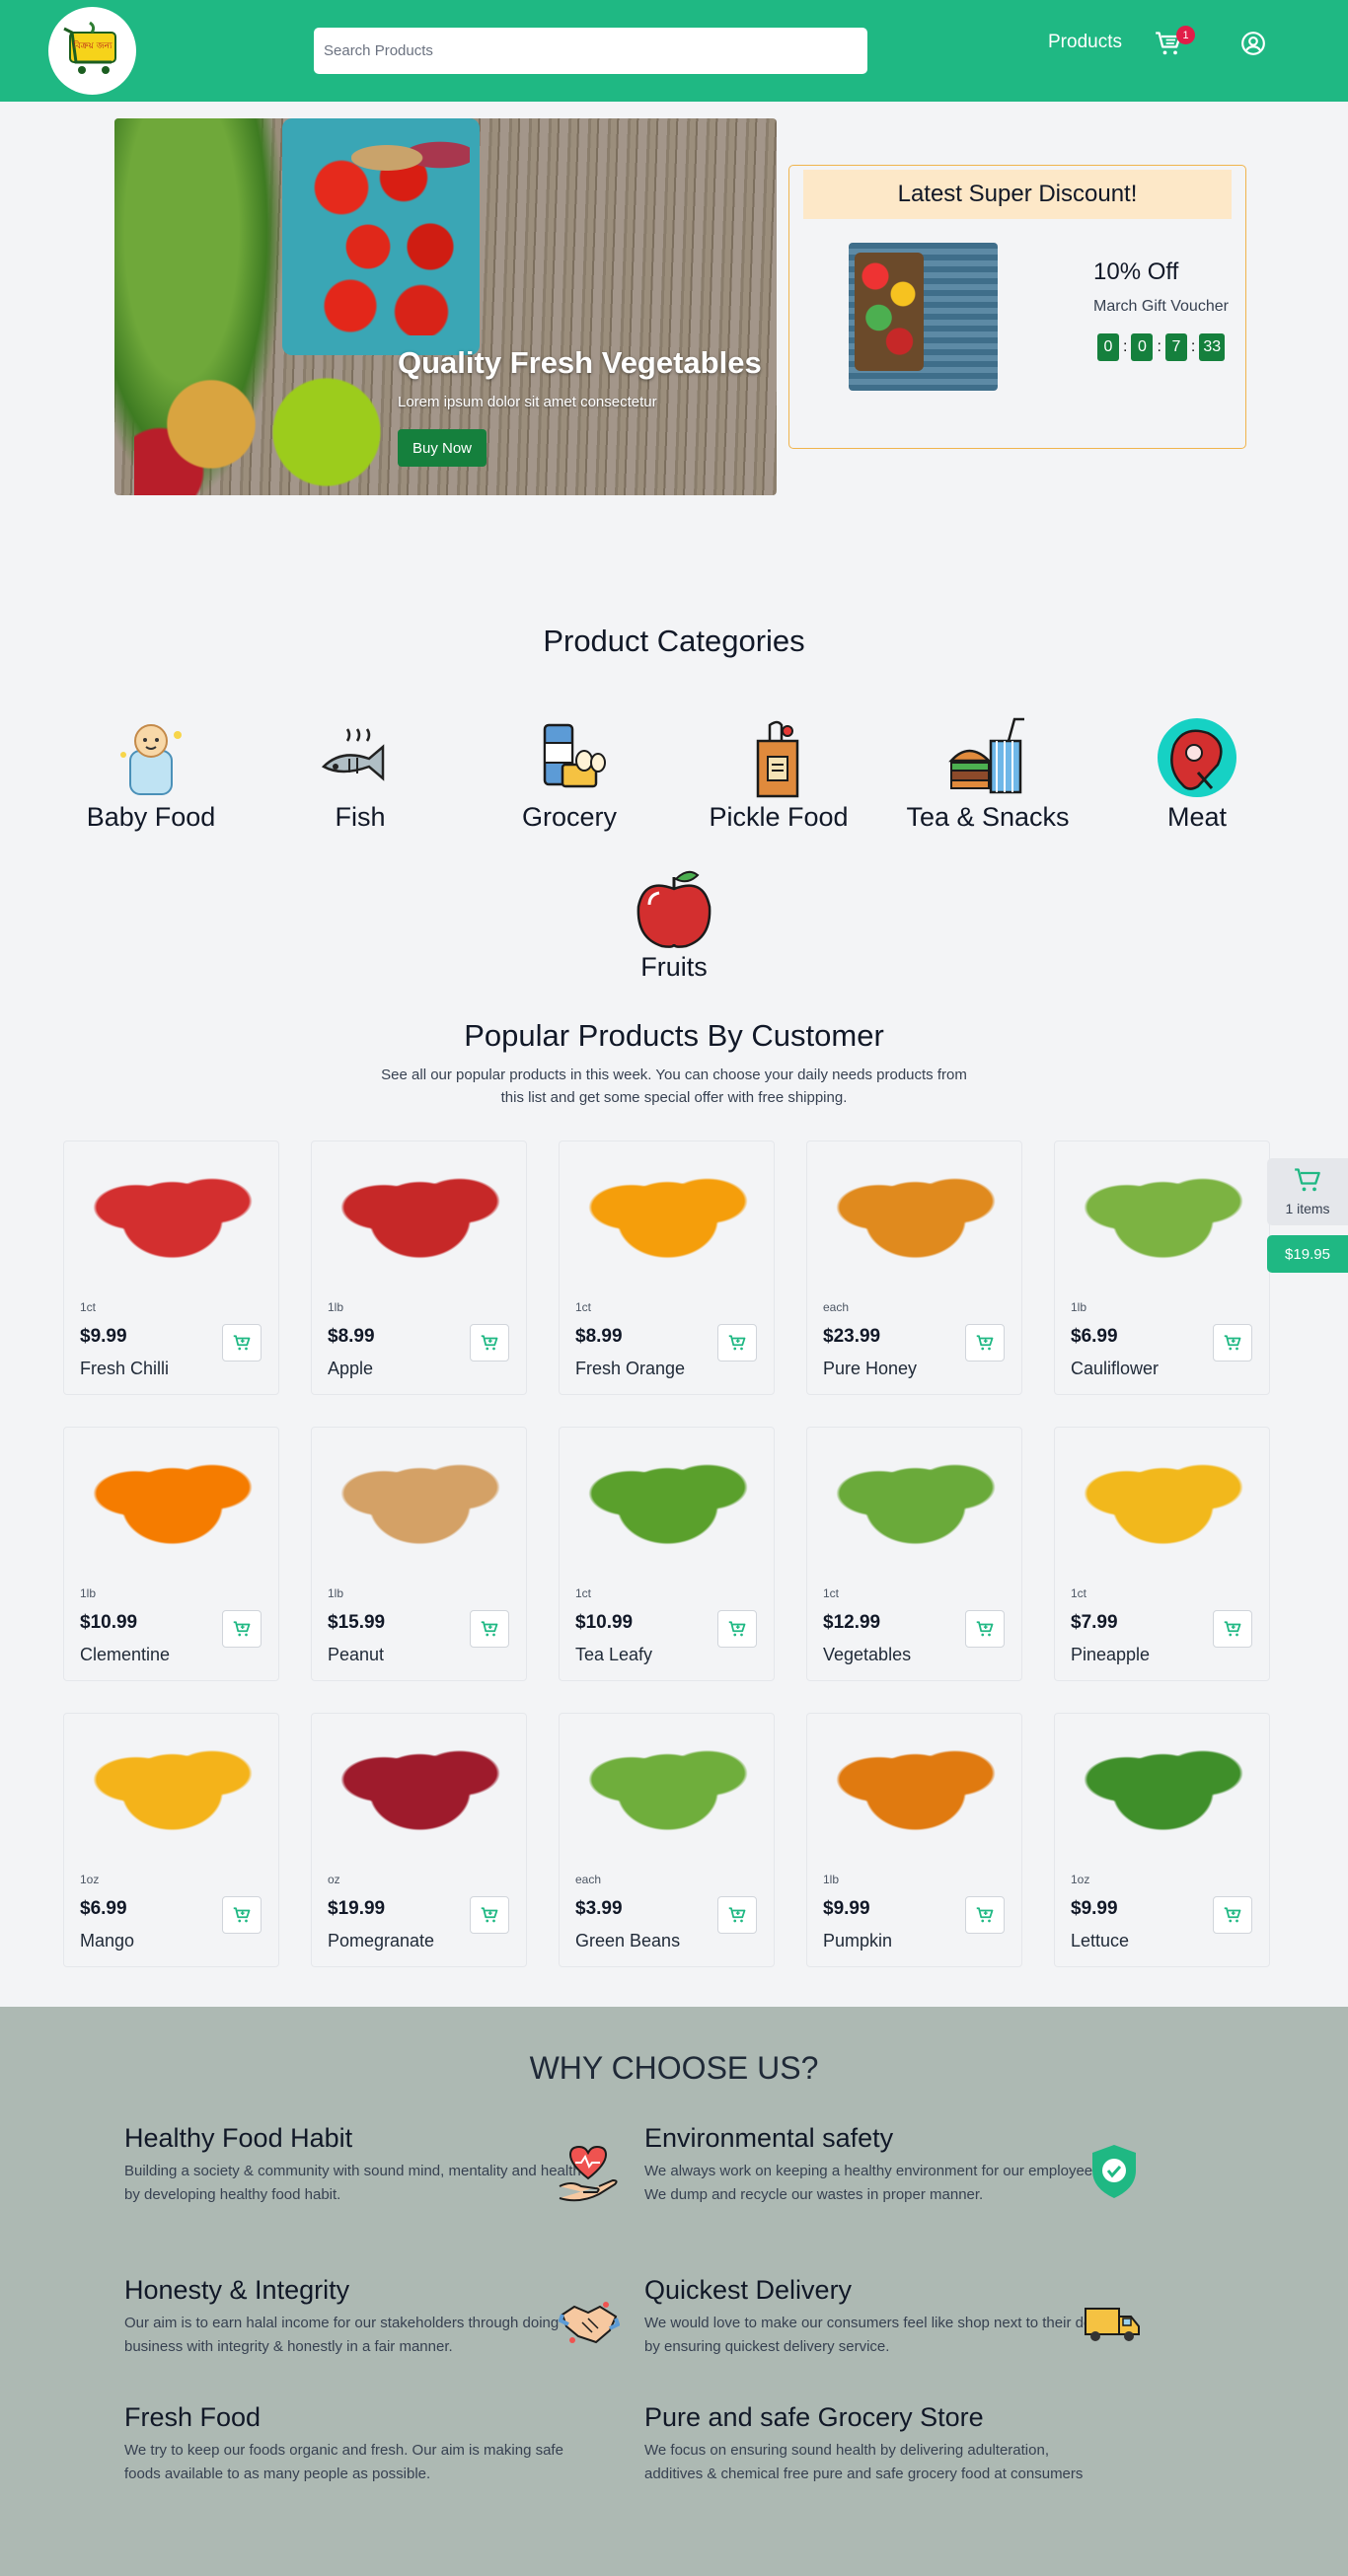 This screenshot has height=2576, width=1348. What do you see at coordinates (591, 51) in the screenshot?
I see `search-input` at bounding box center [591, 51].